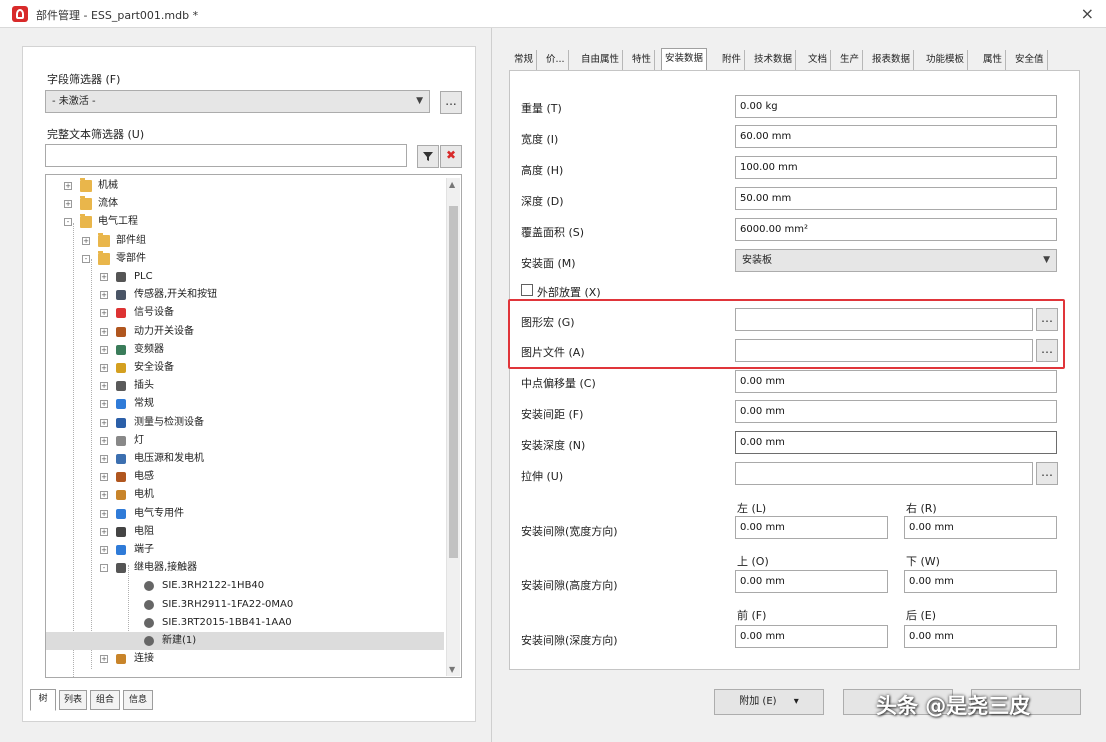  Describe the element at coordinates (993, 60) in the screenshot. I see `tab-properties: 属性` at that location.